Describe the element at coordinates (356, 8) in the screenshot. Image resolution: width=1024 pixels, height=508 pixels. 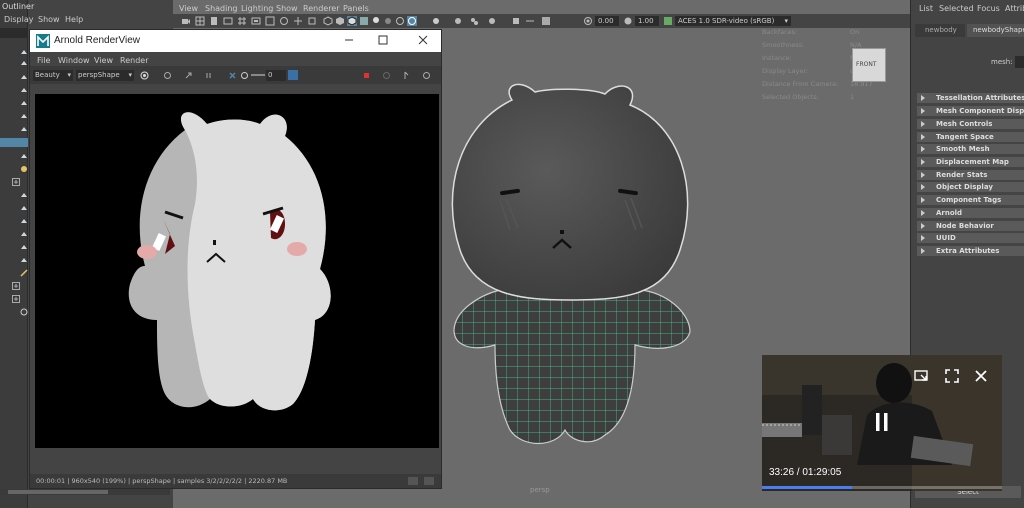
I see `viewport-menu-panels: Panels` at that location.